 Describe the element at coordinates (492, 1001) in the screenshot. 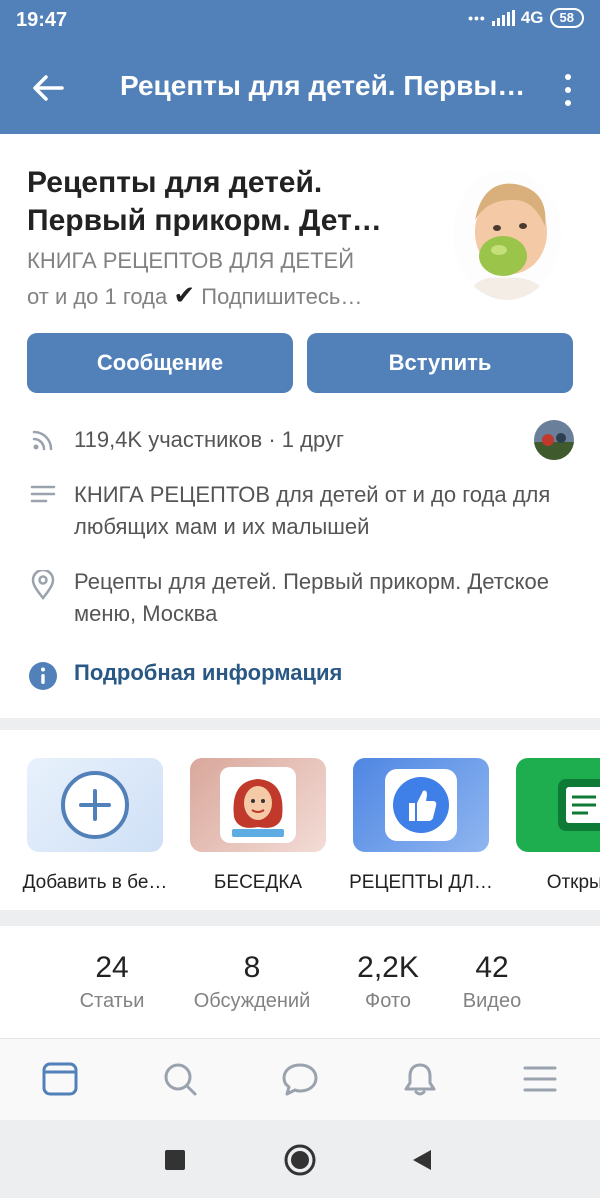

I see `counter-label: Видео` at that location.